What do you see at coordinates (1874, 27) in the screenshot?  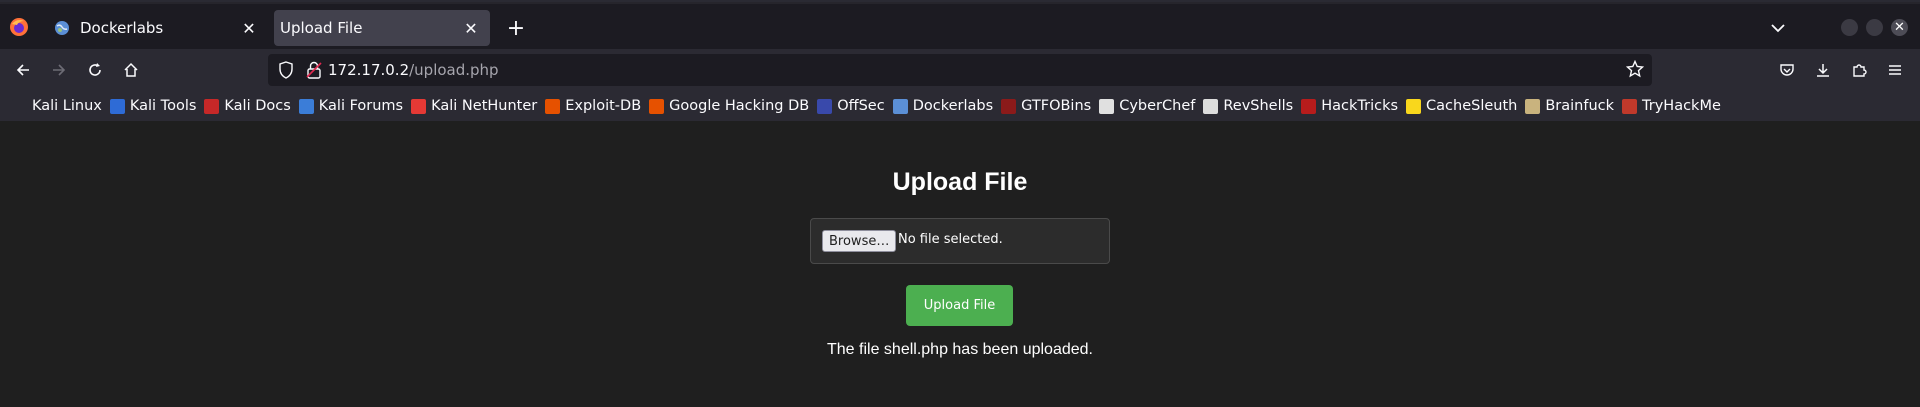 I see `maximize-window-button` at bounding box center [1874, 27].